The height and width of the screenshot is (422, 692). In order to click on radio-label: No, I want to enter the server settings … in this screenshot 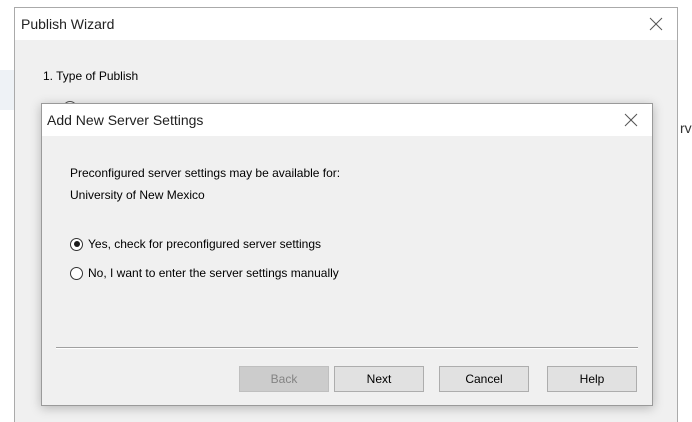, I will do `click(213, 273)`.